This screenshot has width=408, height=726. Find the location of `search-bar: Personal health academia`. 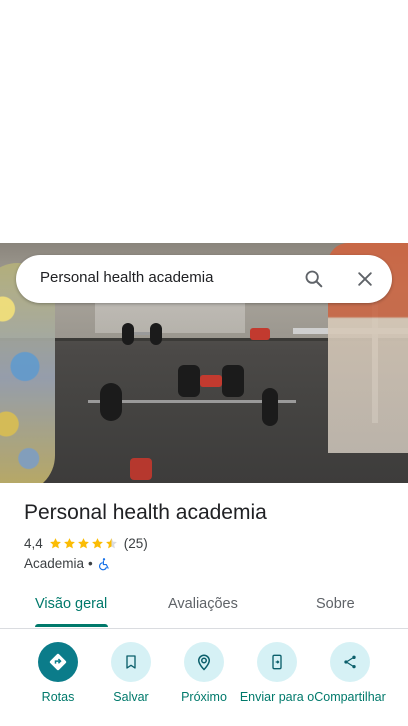

search-bar: Personal health academia is located at coordinates (204, 279).